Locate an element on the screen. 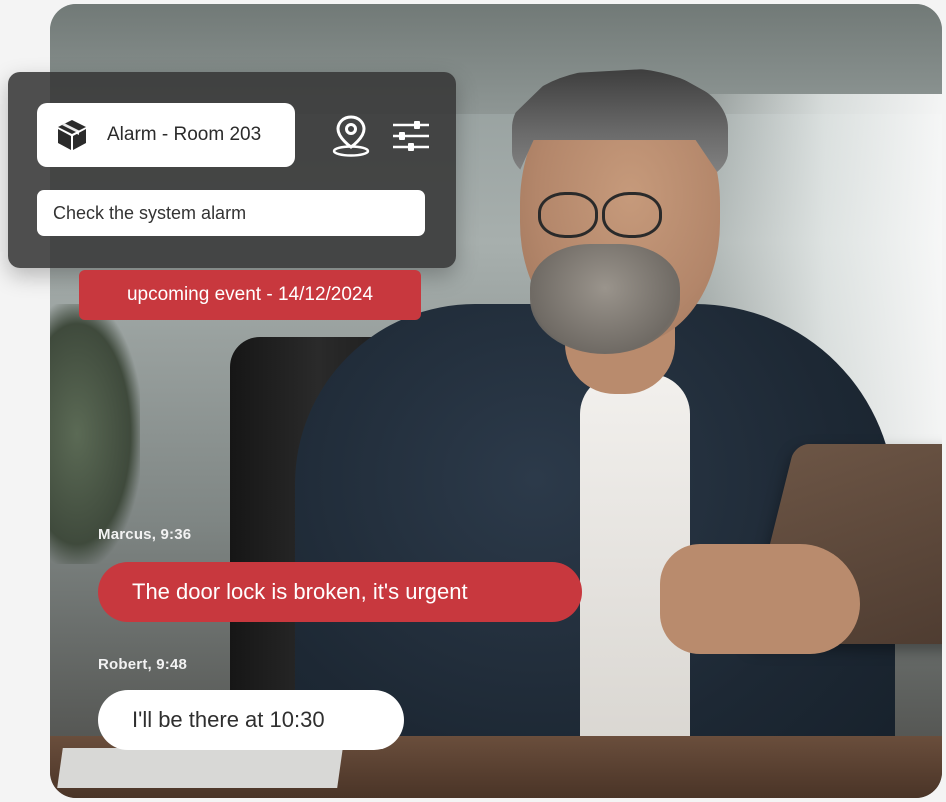 The width and height of the screenshot is (946, 802). chat-sender-marcus: Marcus, 9:36 is located at coordinates (145, 534).